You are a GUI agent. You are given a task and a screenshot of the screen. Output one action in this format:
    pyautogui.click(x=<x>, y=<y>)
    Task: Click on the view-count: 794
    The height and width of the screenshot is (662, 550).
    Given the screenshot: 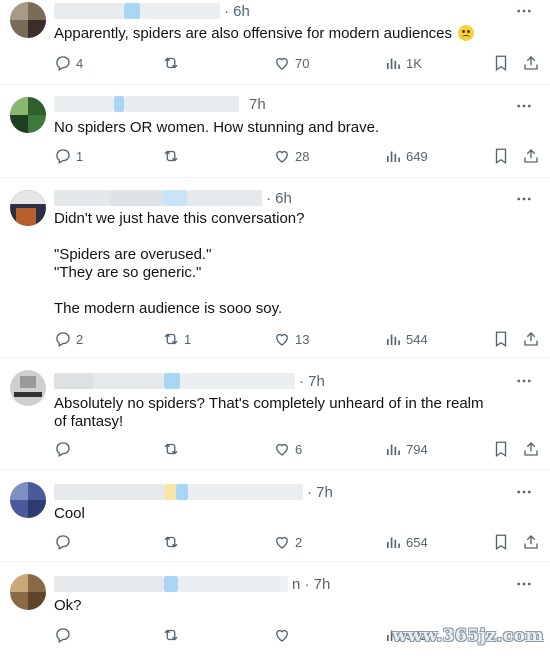 What is the action you would take?
    pyautogui.click(x=417, y=449)
    